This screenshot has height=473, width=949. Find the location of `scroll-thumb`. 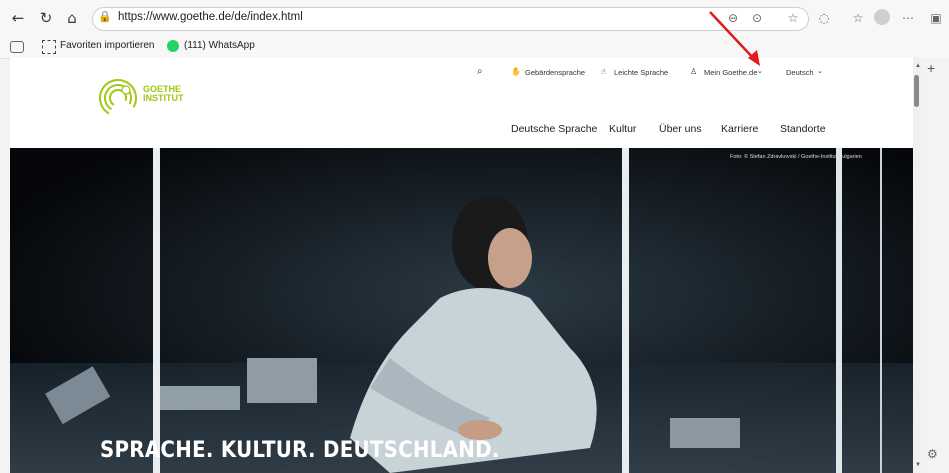

scroll-thumb is located at coordinates (916, 91).